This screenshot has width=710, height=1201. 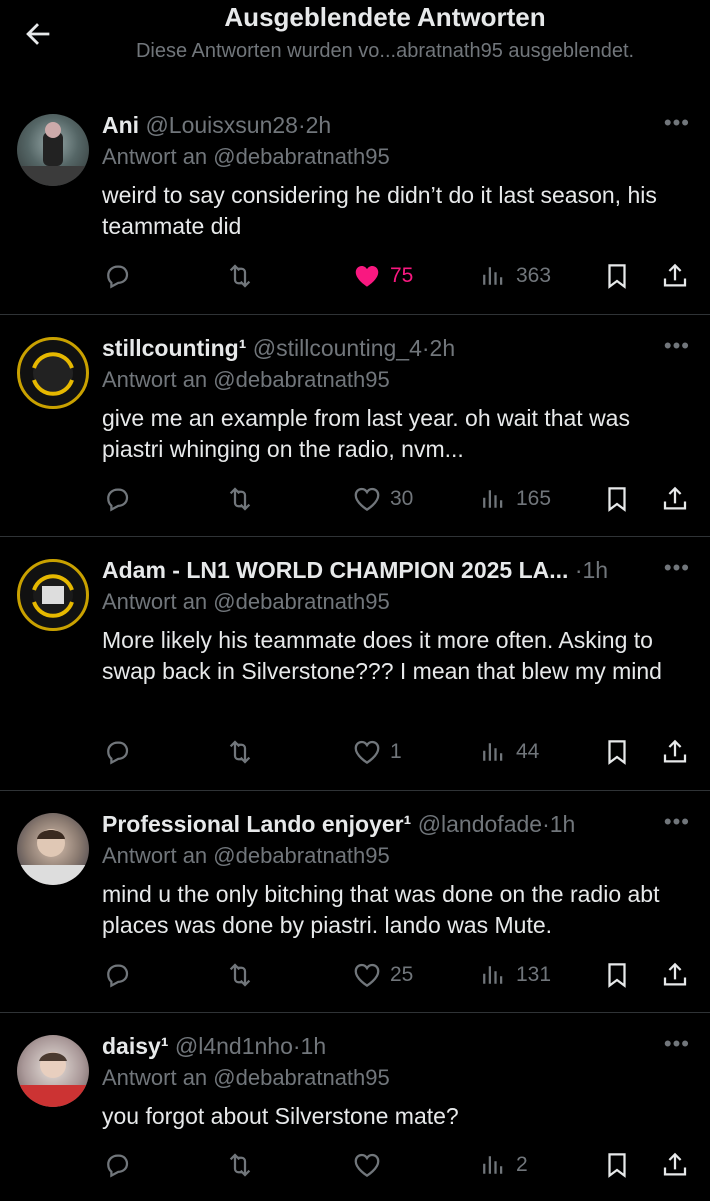 What do you see at coordinates (503, 1165) in the screenshot?
I see `views-button: 2` at bounding box center [503, 1165].